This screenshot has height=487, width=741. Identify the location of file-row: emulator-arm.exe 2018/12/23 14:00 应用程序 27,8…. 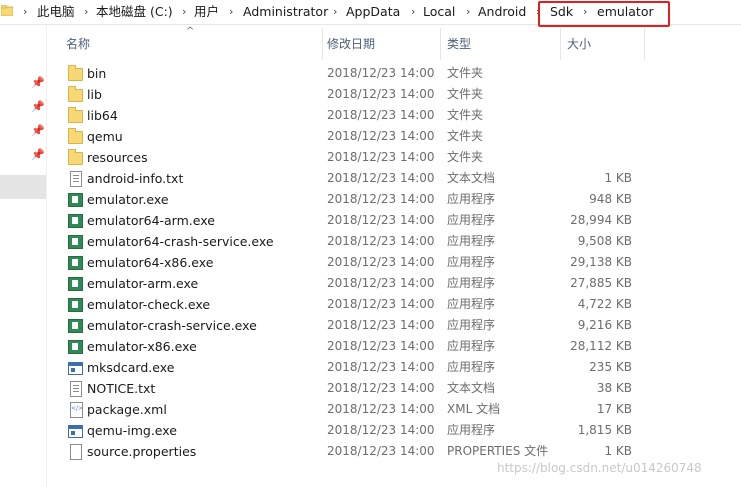
(352, 283).